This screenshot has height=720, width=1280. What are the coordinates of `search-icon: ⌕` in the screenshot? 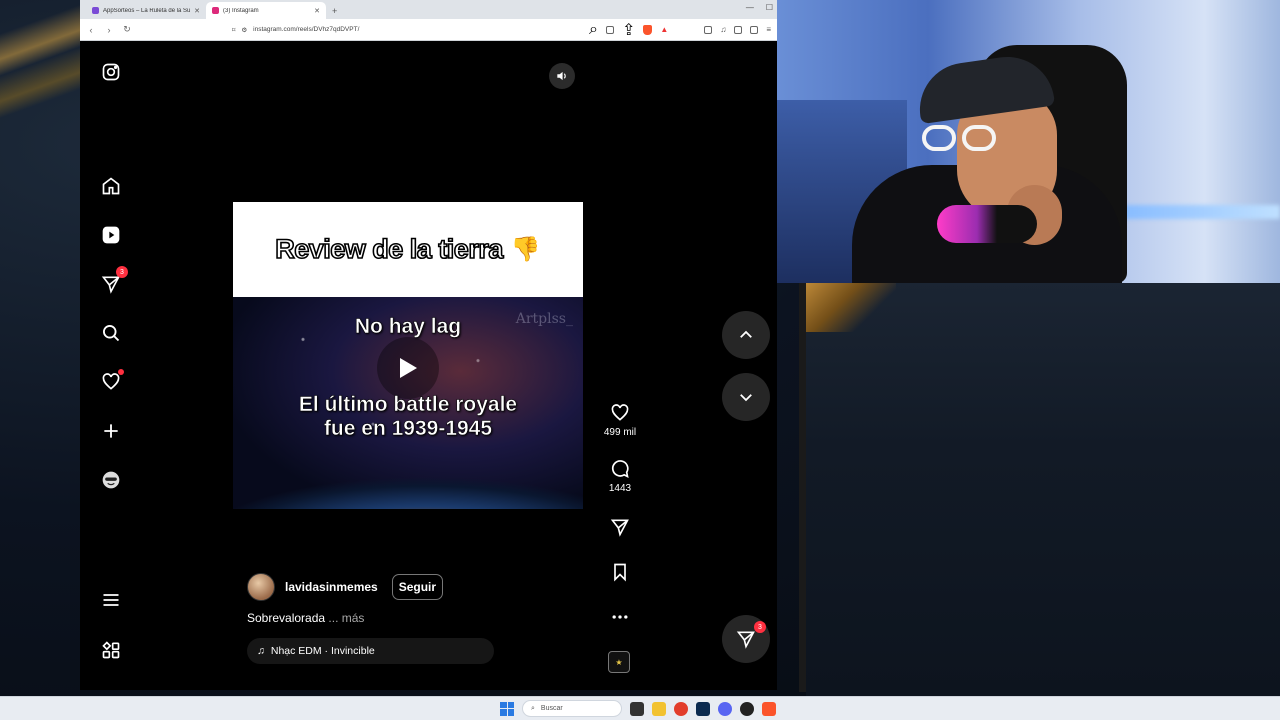 It's located at (533, 708).